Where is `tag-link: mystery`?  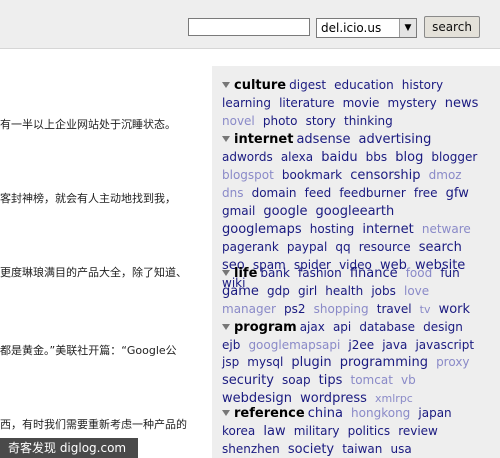 tag-link: mystery is located at coordinates (412, 103).